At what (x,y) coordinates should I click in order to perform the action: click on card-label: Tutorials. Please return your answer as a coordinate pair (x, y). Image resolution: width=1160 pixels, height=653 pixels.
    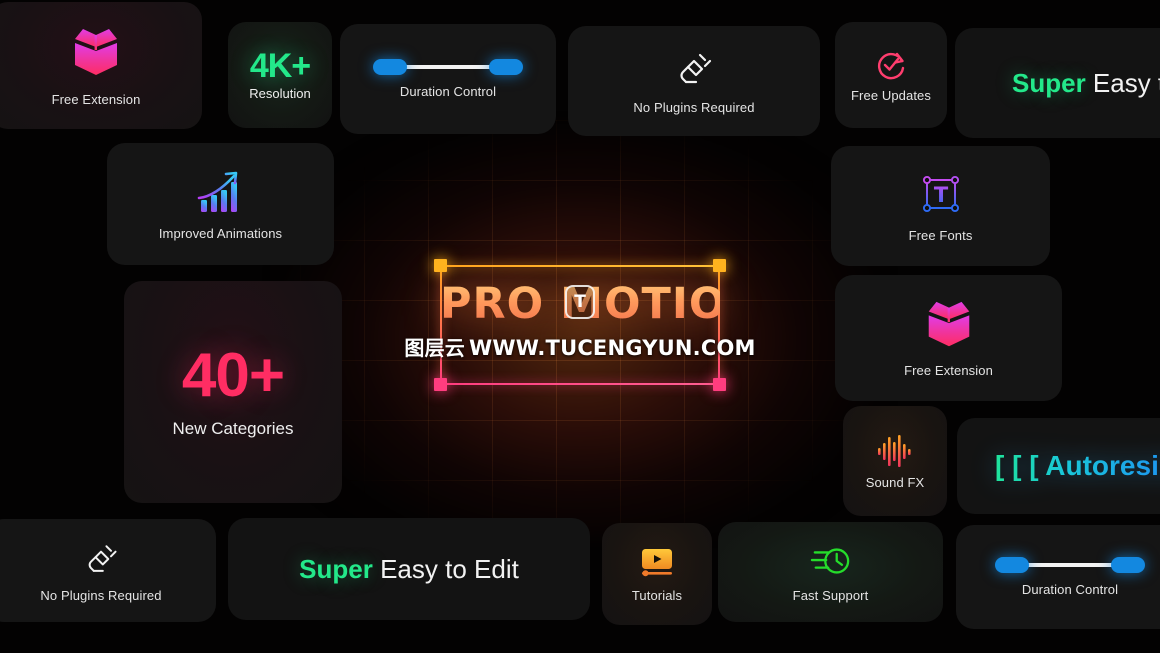
    Looking at the image, I should click on (657, 595).